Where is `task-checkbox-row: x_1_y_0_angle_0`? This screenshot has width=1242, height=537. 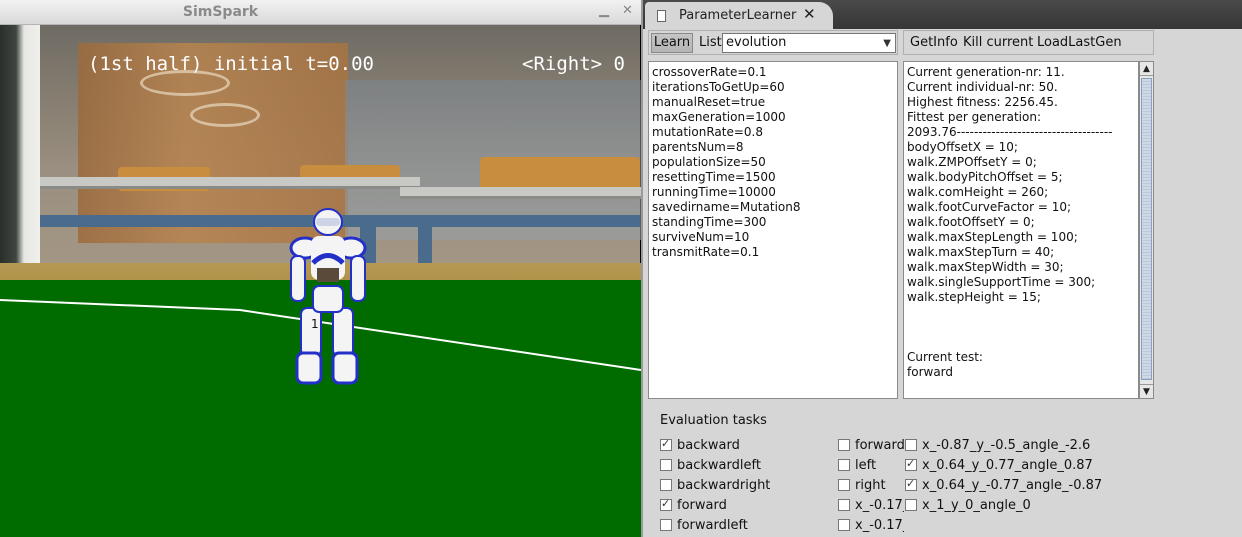 task-checkbox-row: x_1_y_0_angle_0 is located at coordinates (1005, 505).